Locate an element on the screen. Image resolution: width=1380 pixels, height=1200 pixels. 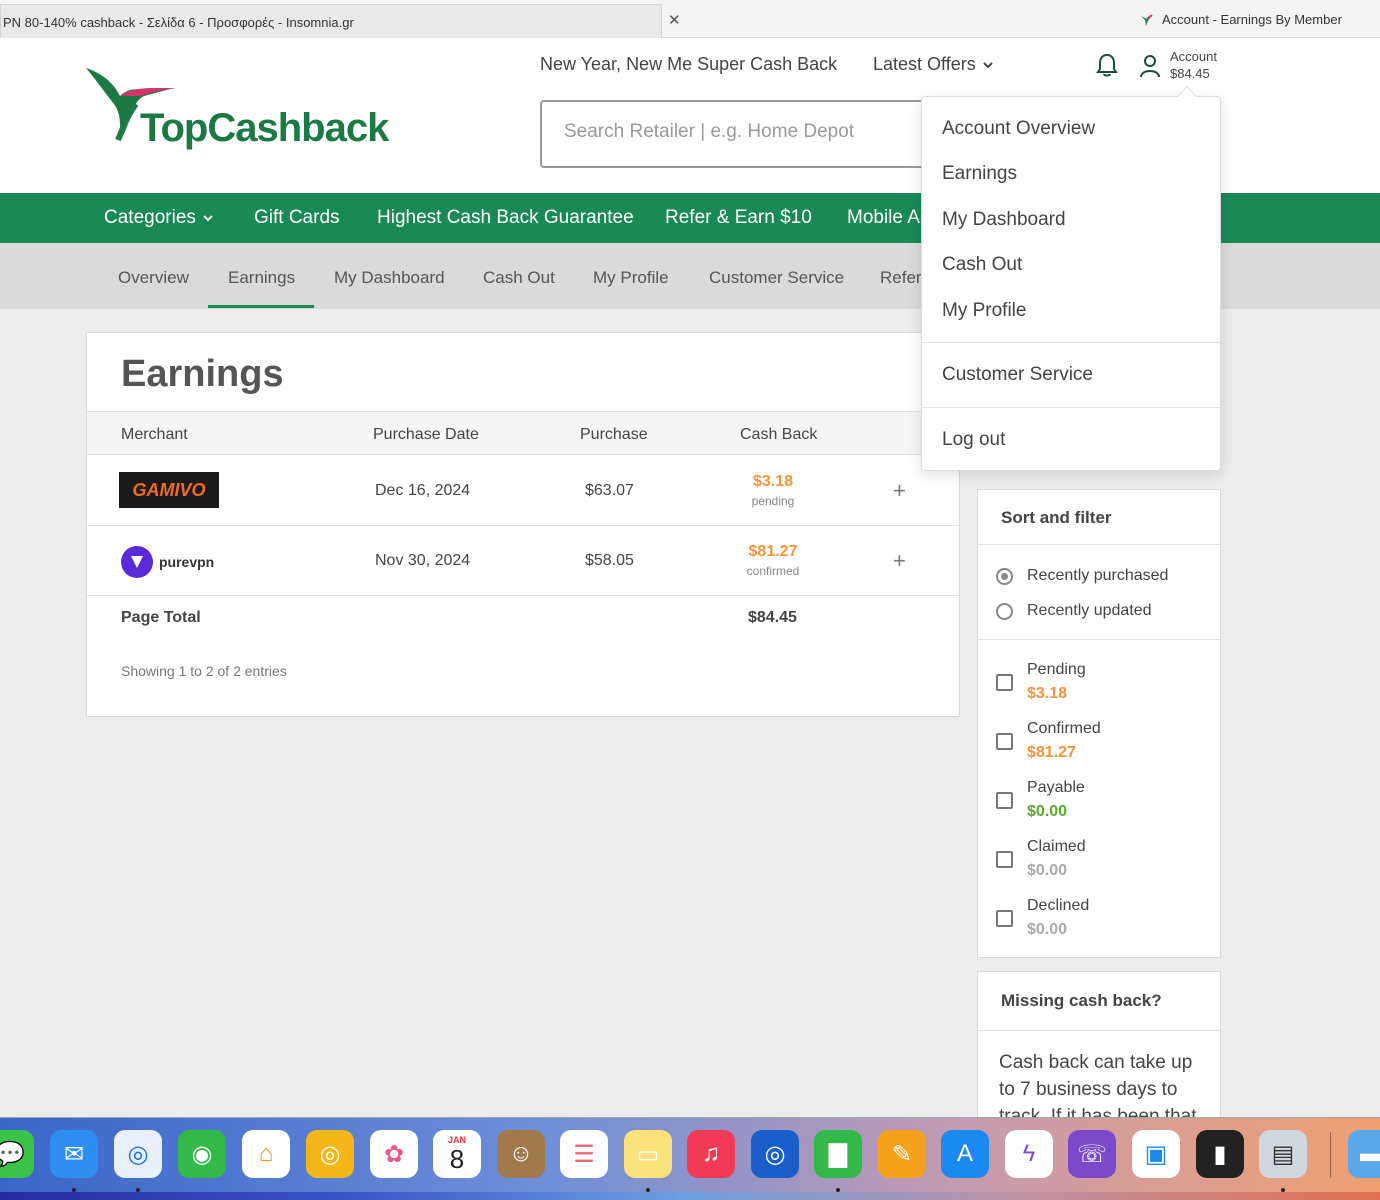
menu-item-account-overview: Account Overview is located at coordinates (1018, 129).